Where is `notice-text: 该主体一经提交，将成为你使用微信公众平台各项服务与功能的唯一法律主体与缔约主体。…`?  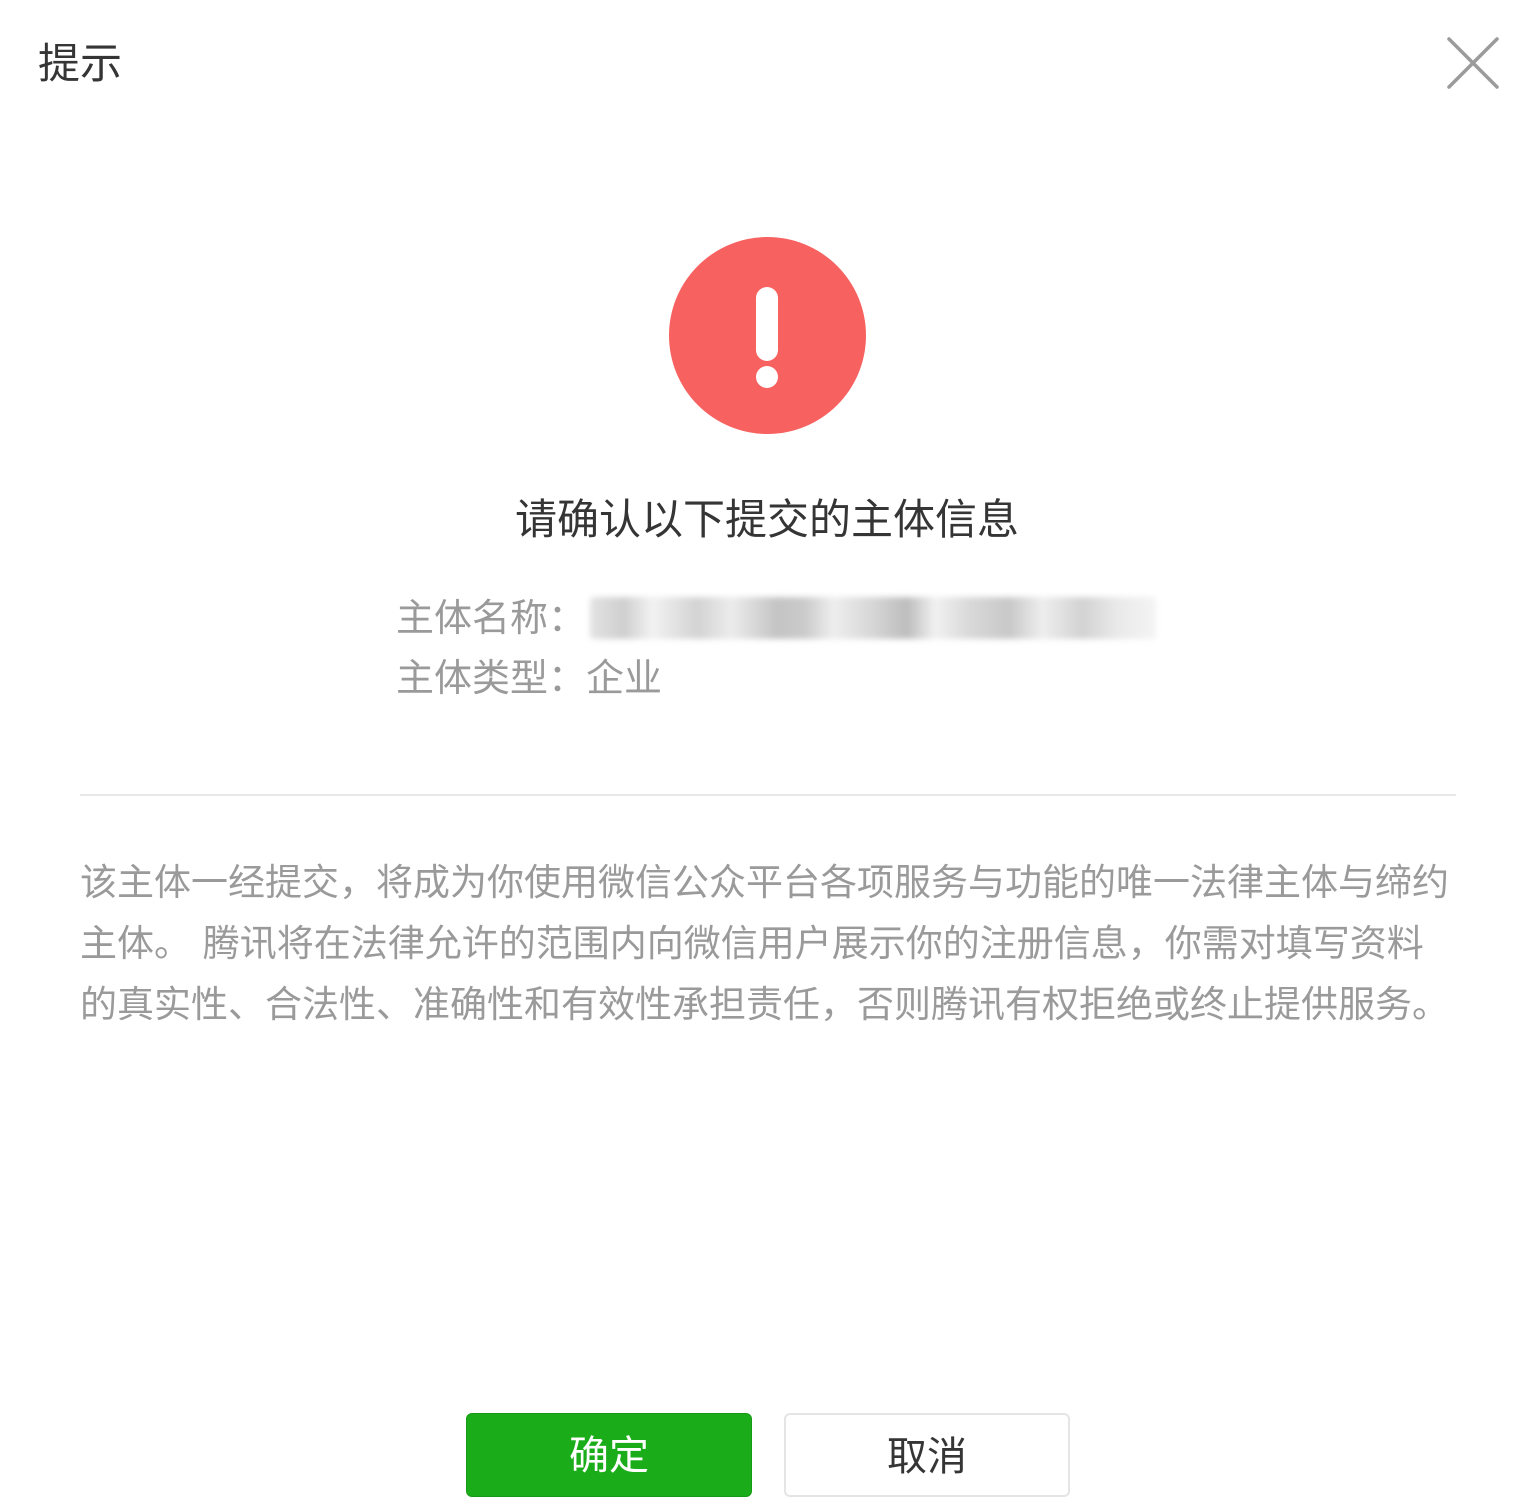
notice-text: 该主体一经提交，将成为你使用微信公众平台各项服务与功能的唯一法律主体与缔约主体。… is located at coordinates (764, 943).